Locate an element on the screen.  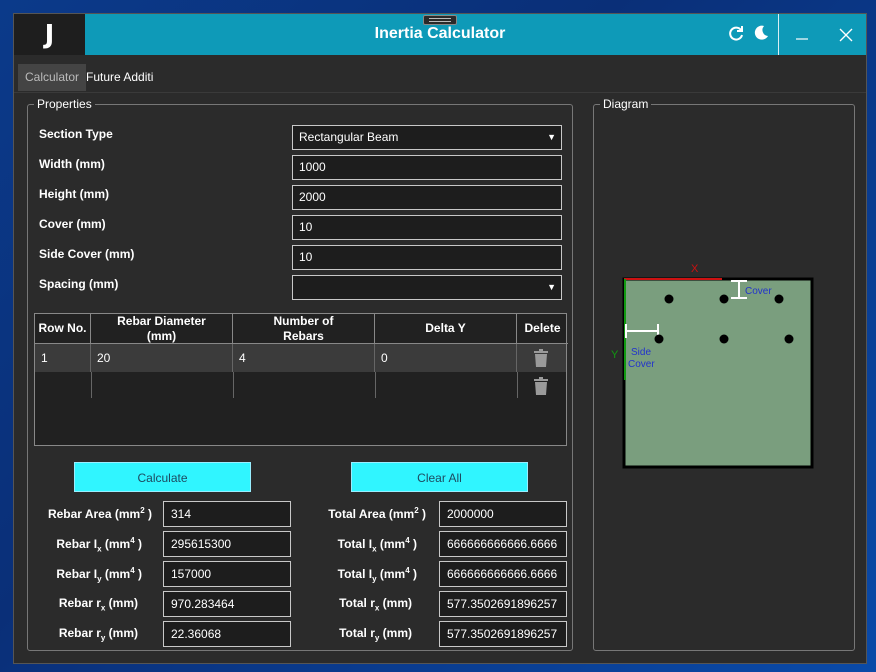
close-icon is located at coordinates (846, 34).